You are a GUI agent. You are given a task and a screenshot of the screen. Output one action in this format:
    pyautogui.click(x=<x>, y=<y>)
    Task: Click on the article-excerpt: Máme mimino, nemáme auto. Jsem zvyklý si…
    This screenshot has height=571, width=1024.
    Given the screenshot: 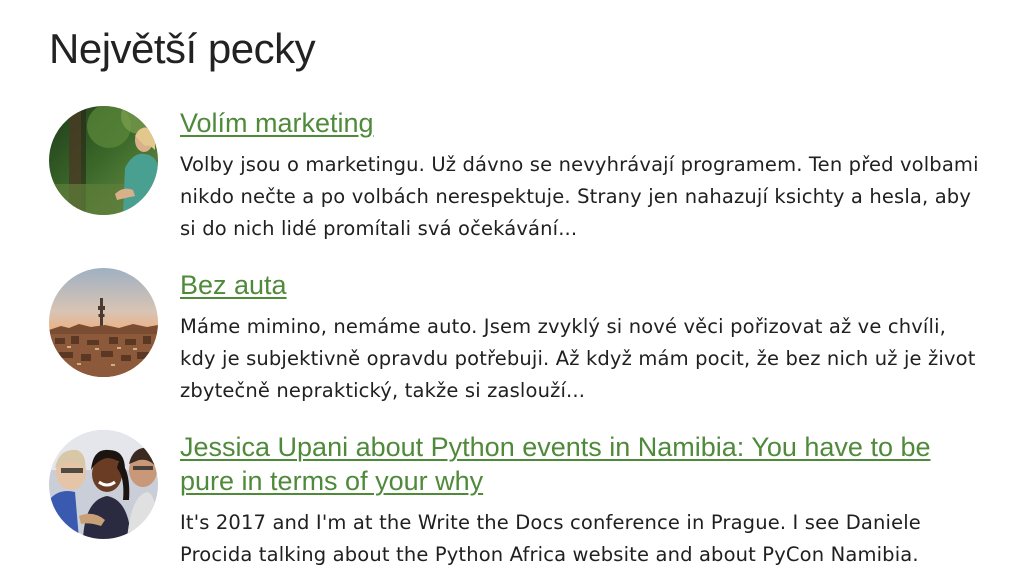 What is the action you would take?
    pyautogui.click(x=578, y=358)
    